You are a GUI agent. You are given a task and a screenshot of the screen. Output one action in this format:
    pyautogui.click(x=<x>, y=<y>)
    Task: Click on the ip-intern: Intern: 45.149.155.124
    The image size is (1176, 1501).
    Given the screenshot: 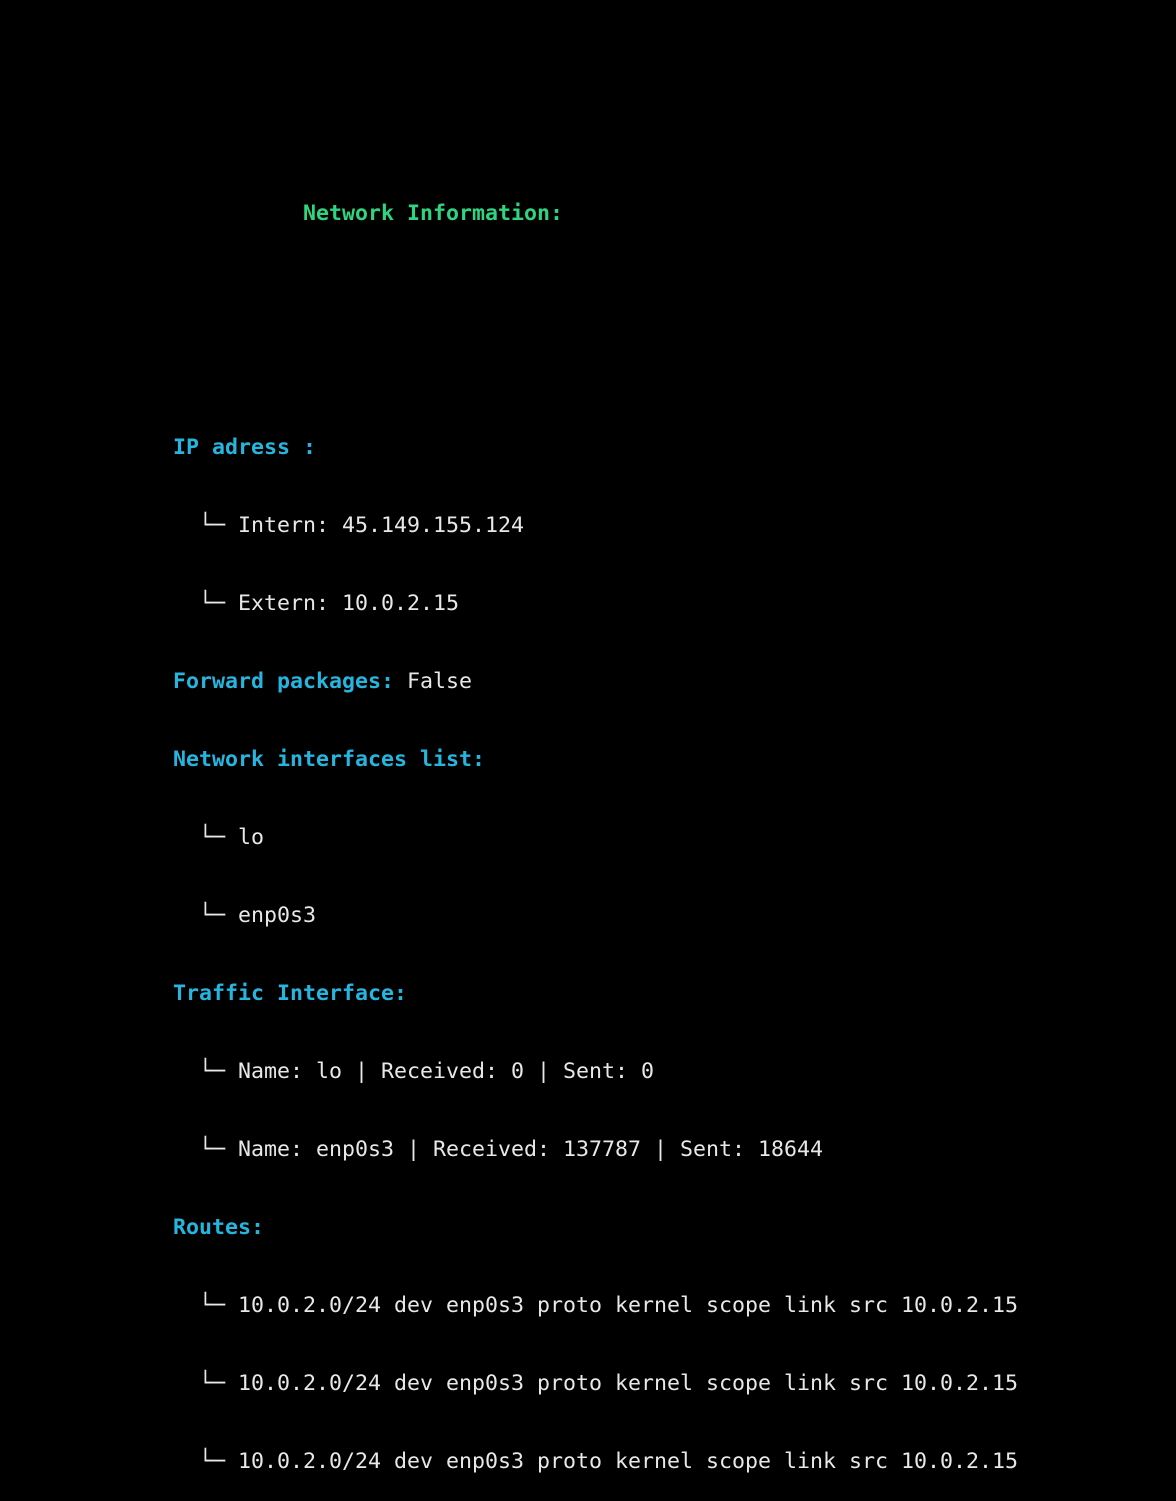 What is the action you would take?
    pyautogui.click(x=381, y=525)
    